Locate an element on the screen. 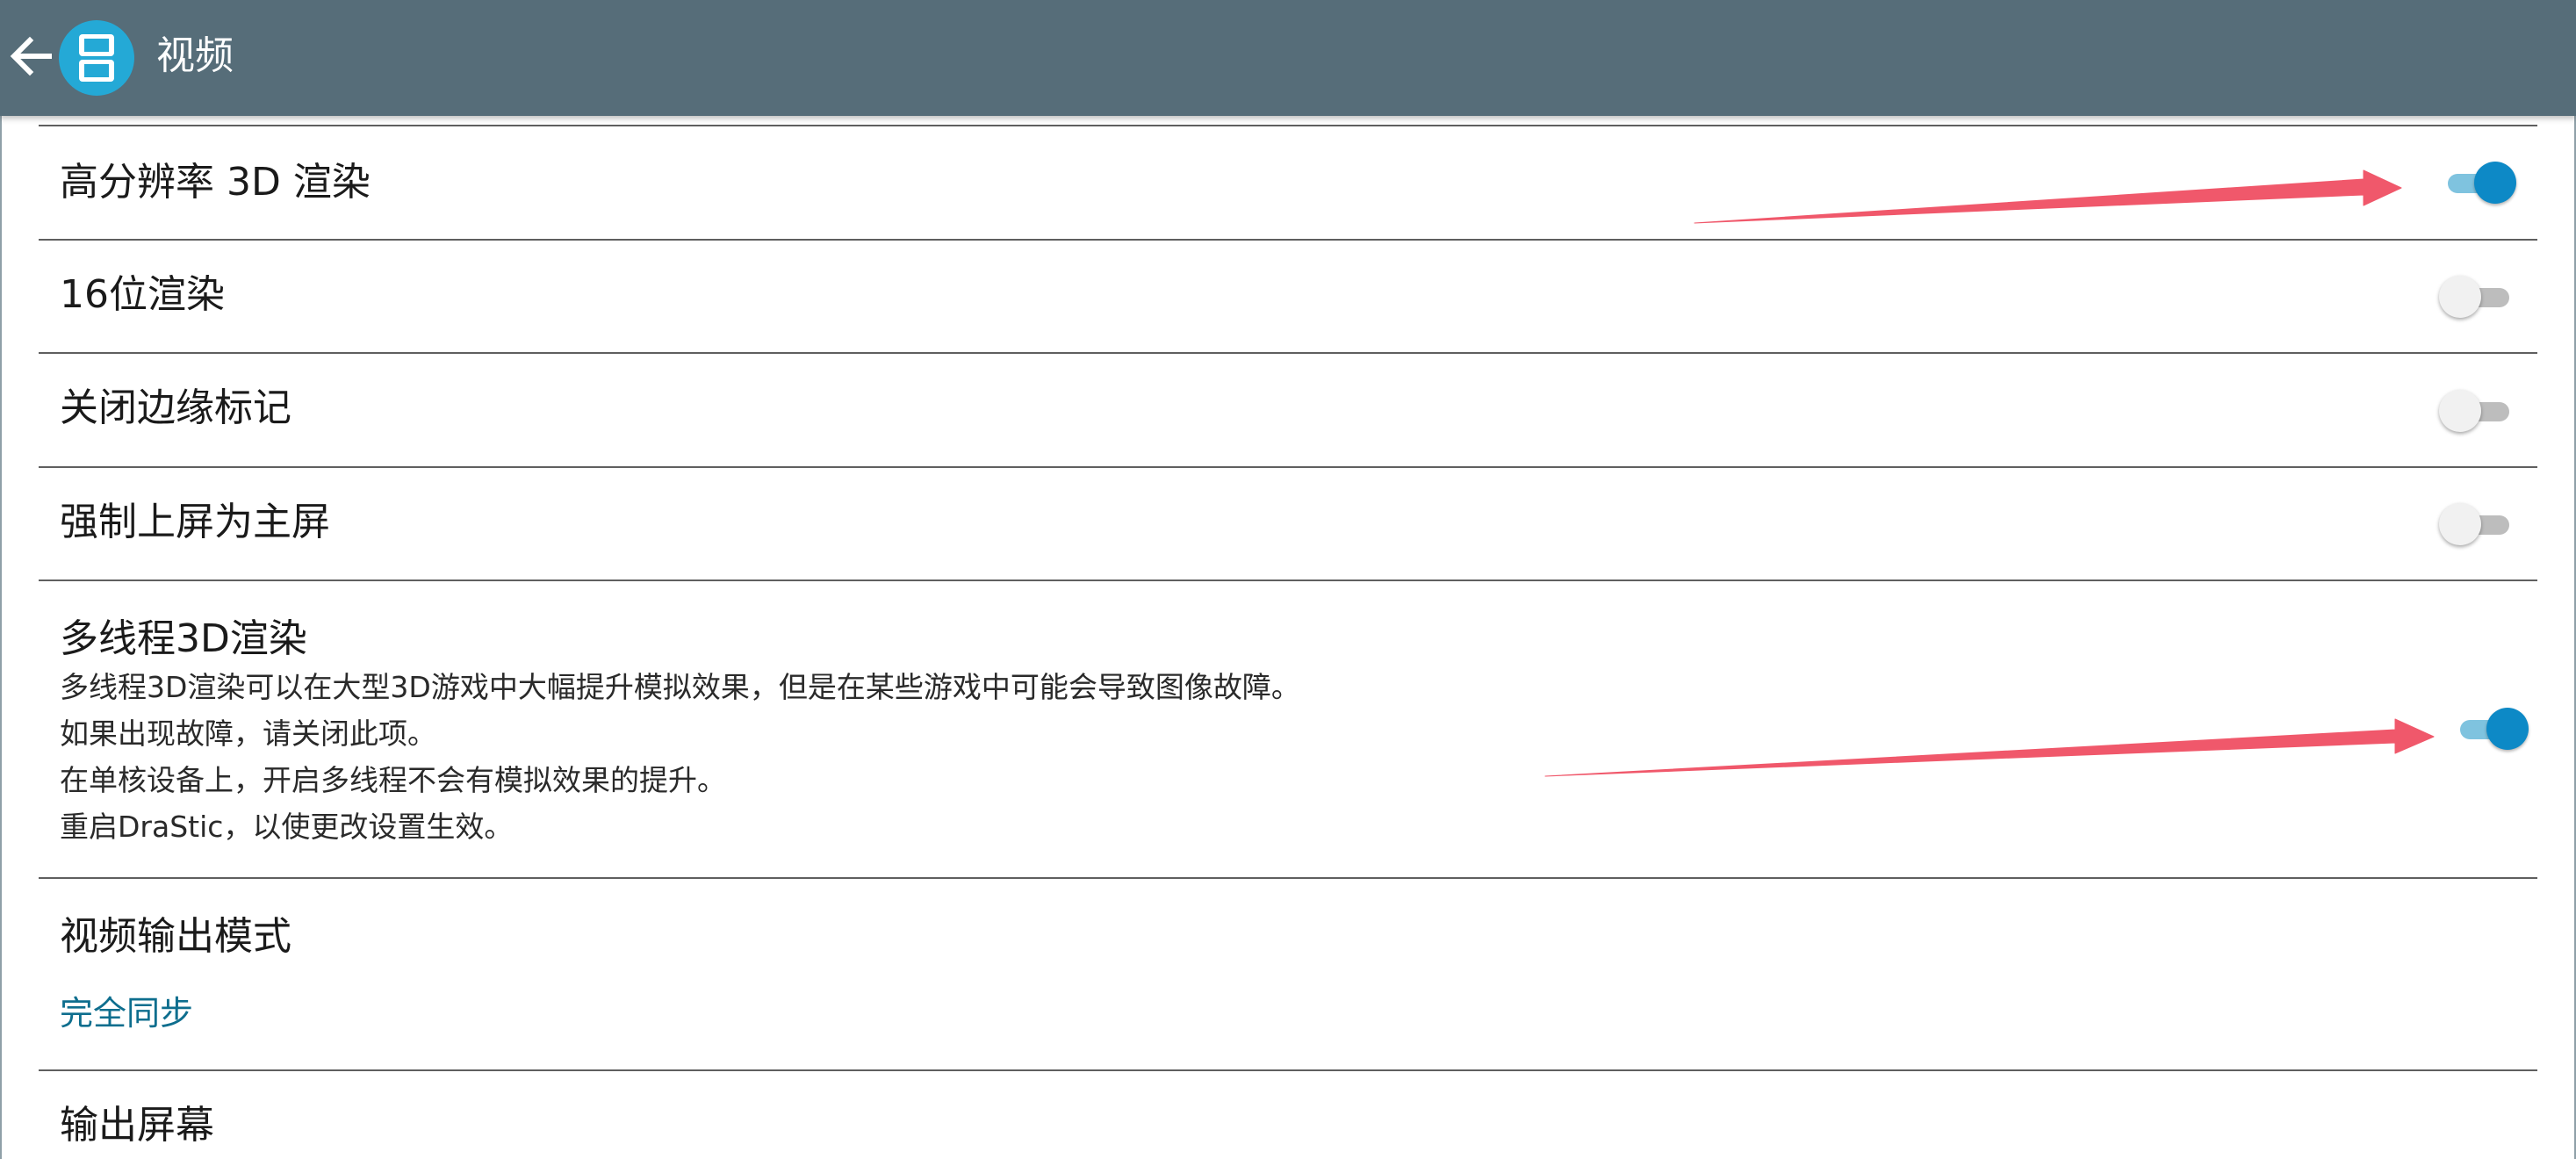 The height and width of the screenshot is (1159, 2576). setting-summary-line: 如果出现故障，请关闭此项。 is located at coordinates (248, 734).